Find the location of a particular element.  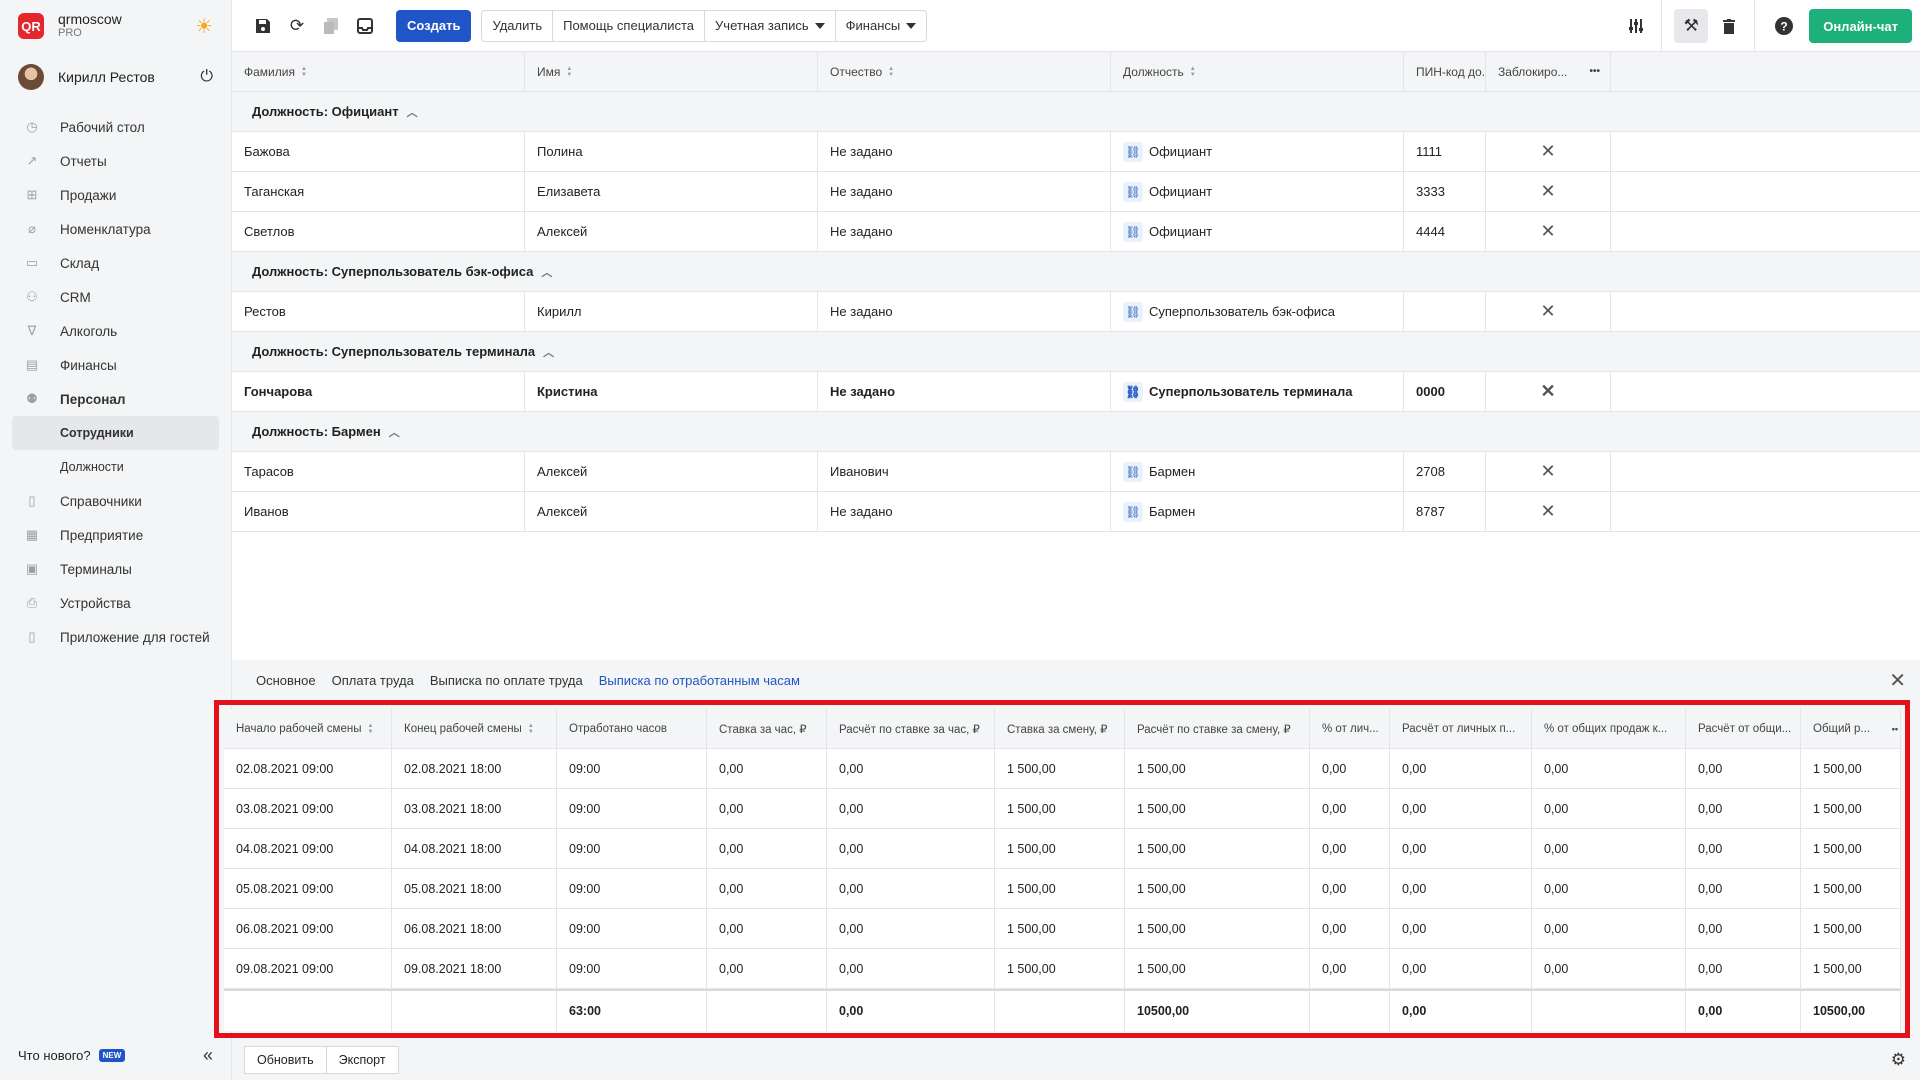

sun-icon: ☀ is located at coordinates (204, 26).